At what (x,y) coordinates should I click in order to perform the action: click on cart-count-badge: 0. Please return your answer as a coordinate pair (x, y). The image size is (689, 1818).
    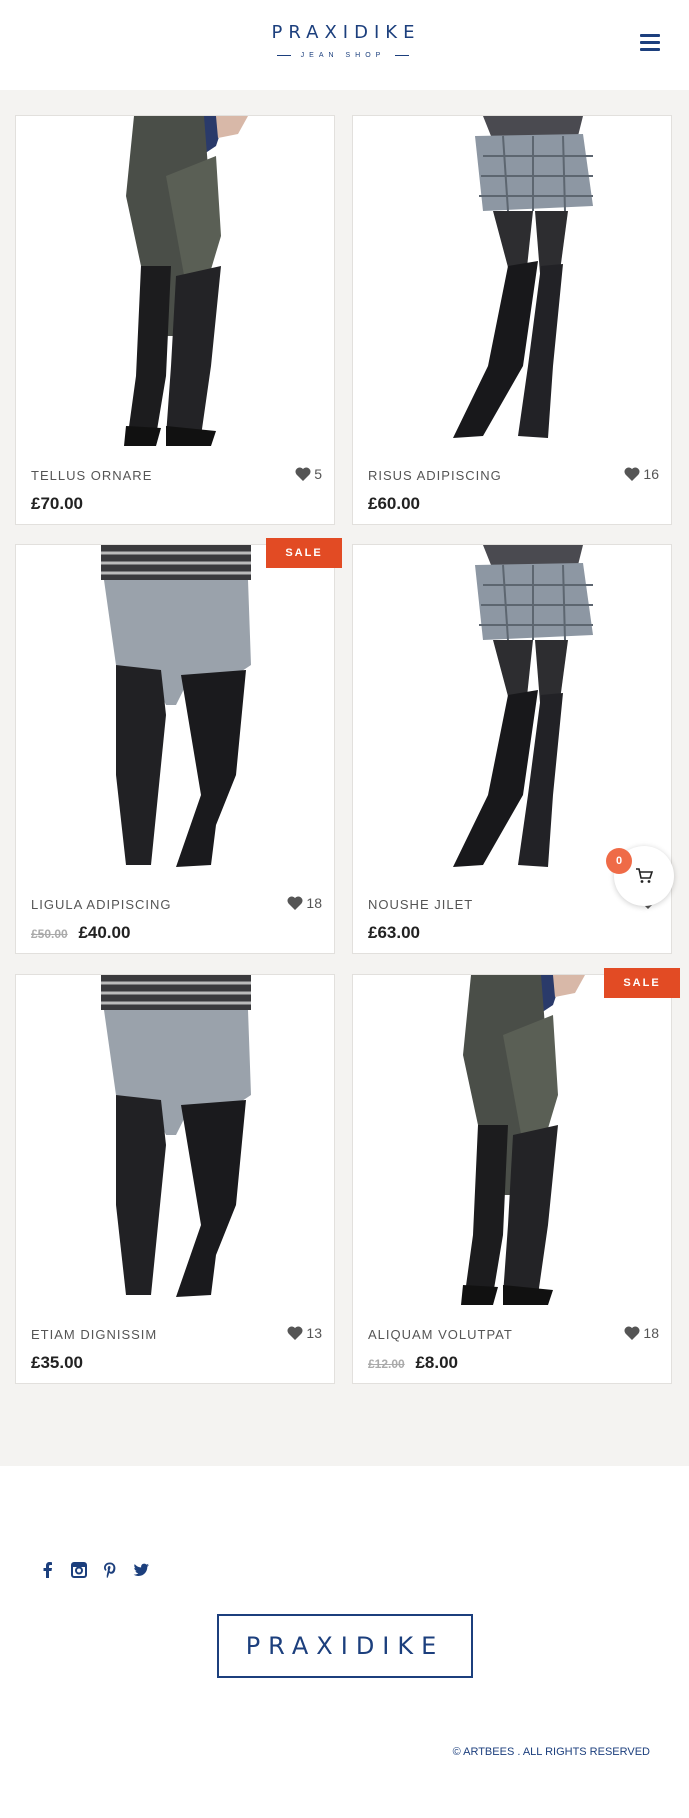
    Looking at the image, I should click on (619, 861).